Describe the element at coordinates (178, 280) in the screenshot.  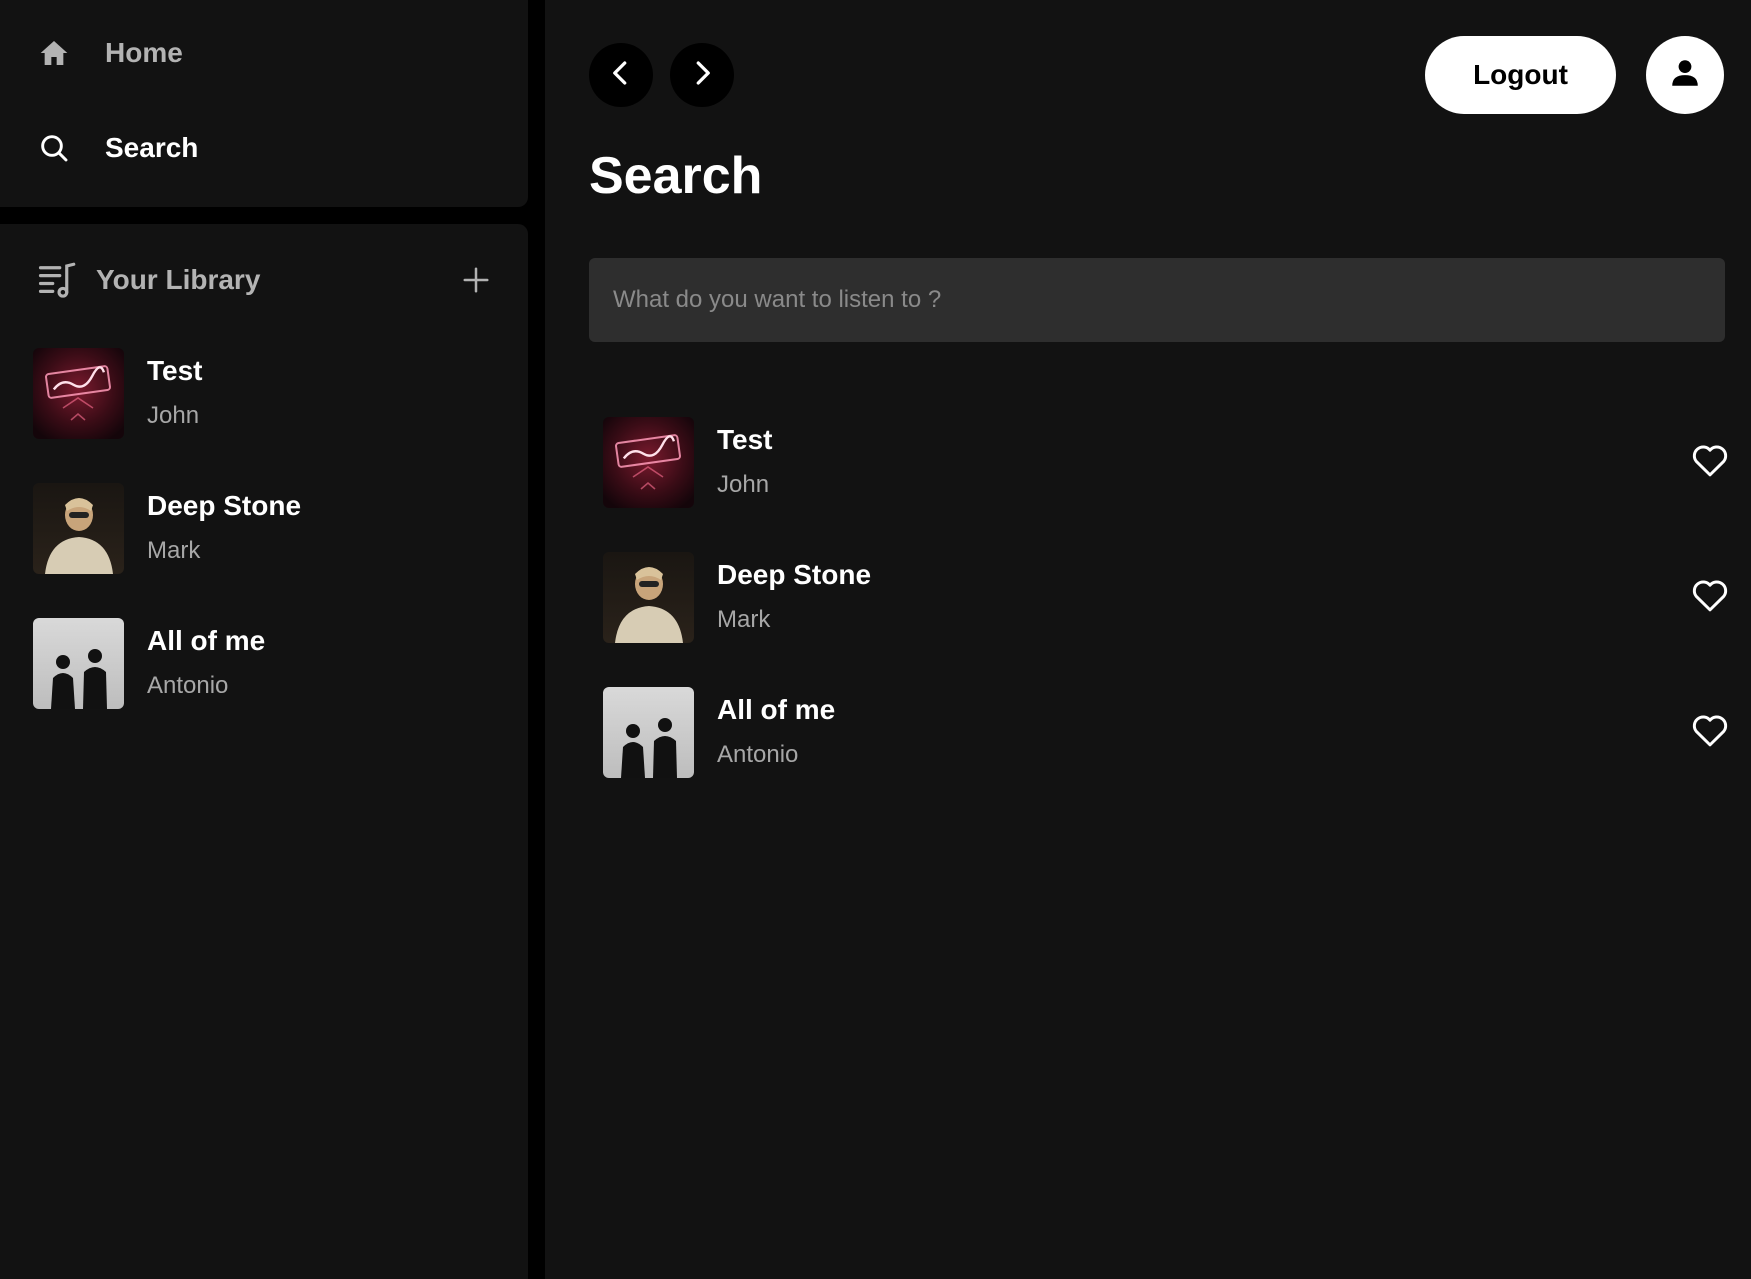
I see `library-title: Your Library` at that location.